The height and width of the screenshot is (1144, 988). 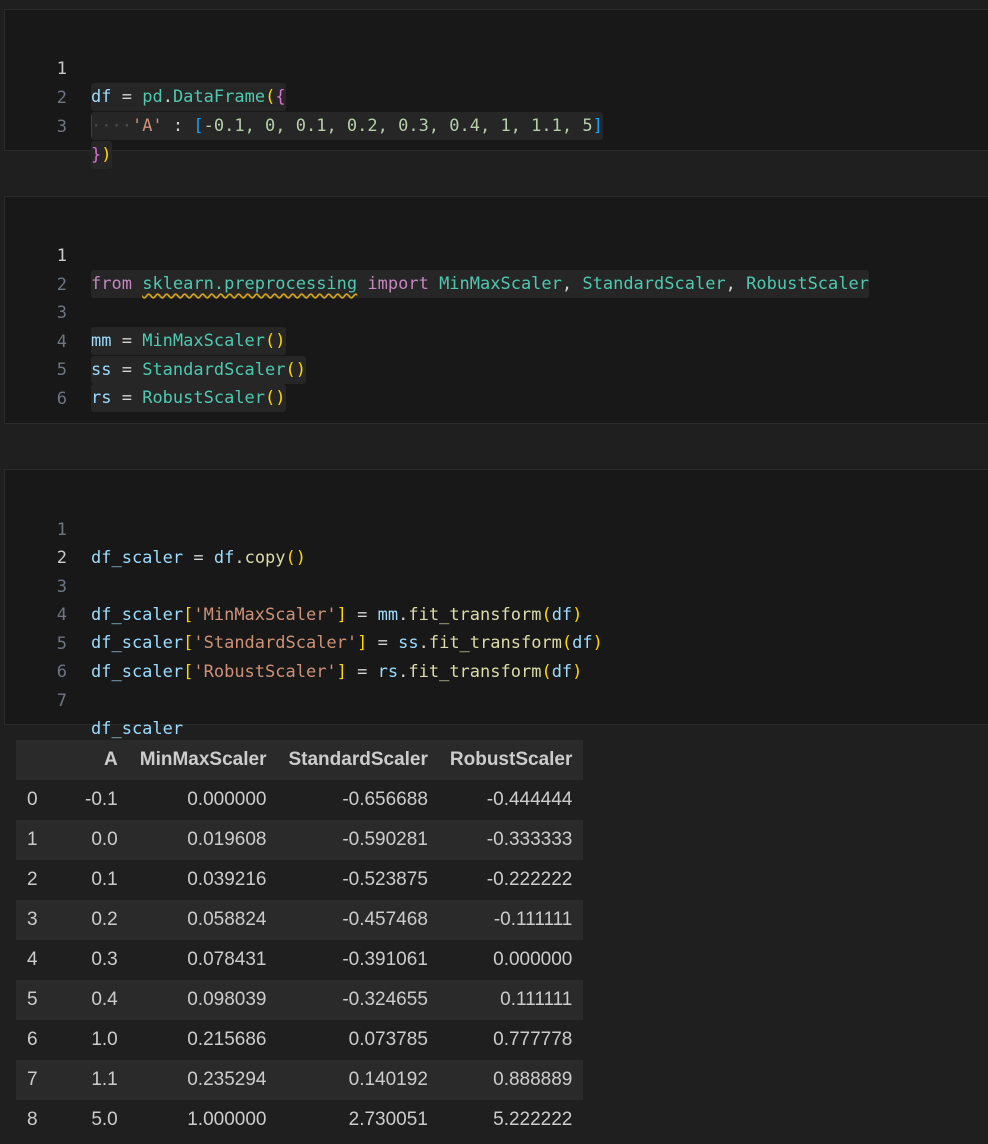 What do you see at coordinates (104, 919) in the screenshot?
I see `table-cell: 0.2` at bounding box center [104, 919].